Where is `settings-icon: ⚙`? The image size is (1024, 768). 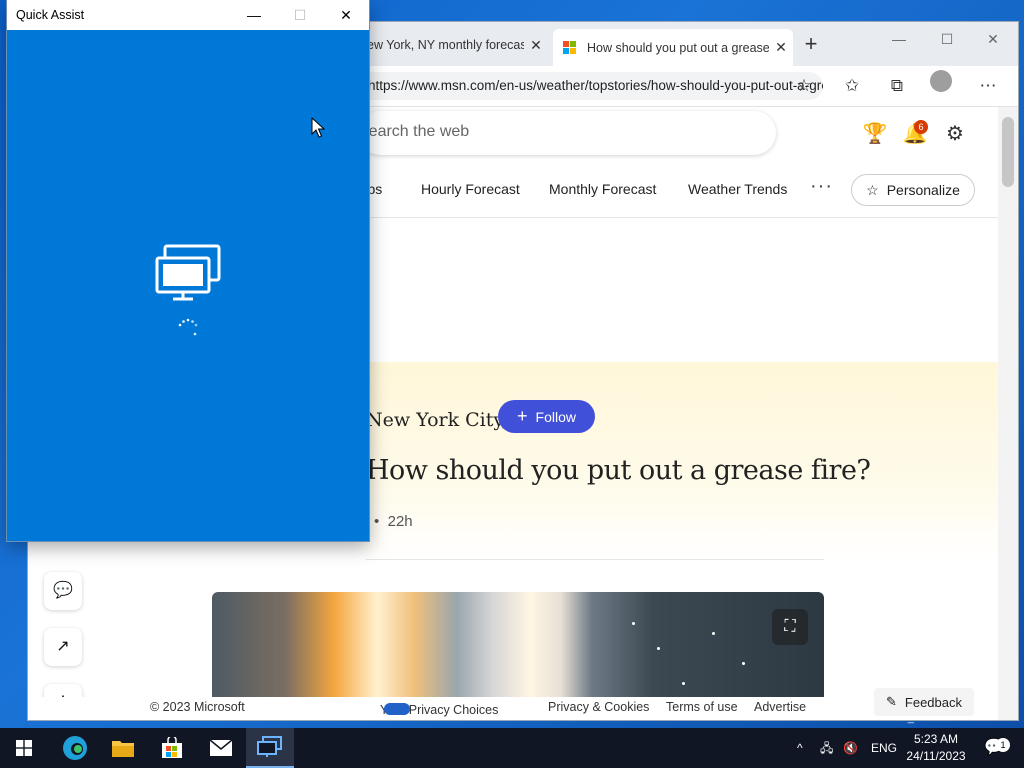 settings-icon: ⚙ is located at coordinates (955, 134).